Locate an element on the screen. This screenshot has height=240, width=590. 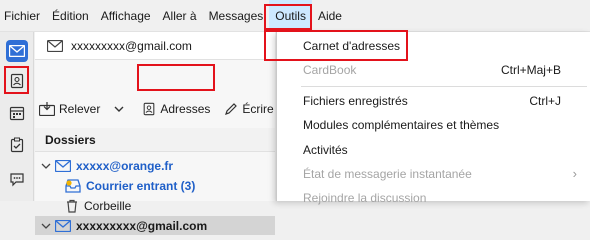
menu-item-address-book: Carnet d'adresses is located at coordinates (433, 47).